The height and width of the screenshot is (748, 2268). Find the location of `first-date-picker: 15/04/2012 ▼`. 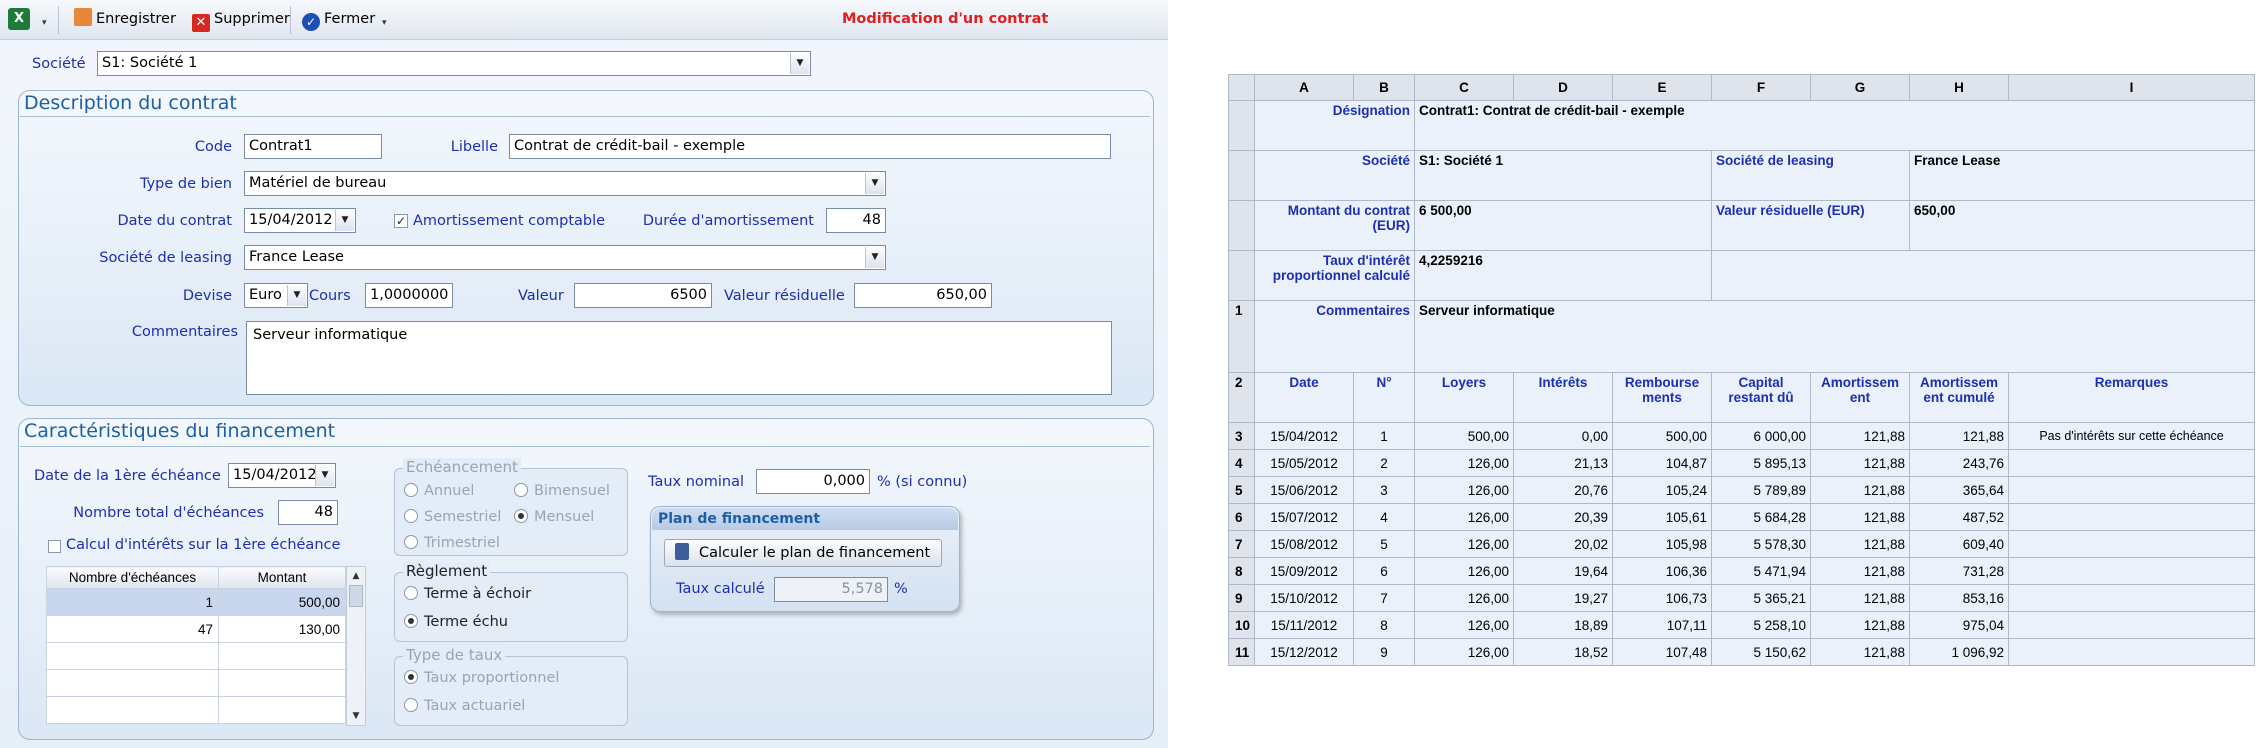

first-date-picker: 15/04/2012 ▼ is located at coordinates (282, 475).